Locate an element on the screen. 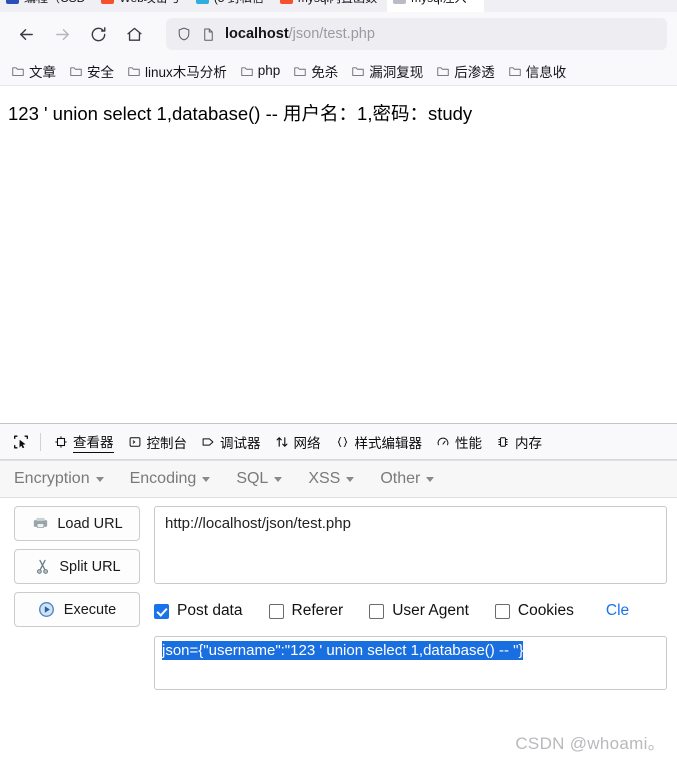  shield-icon is located at coordinates (184, 34).